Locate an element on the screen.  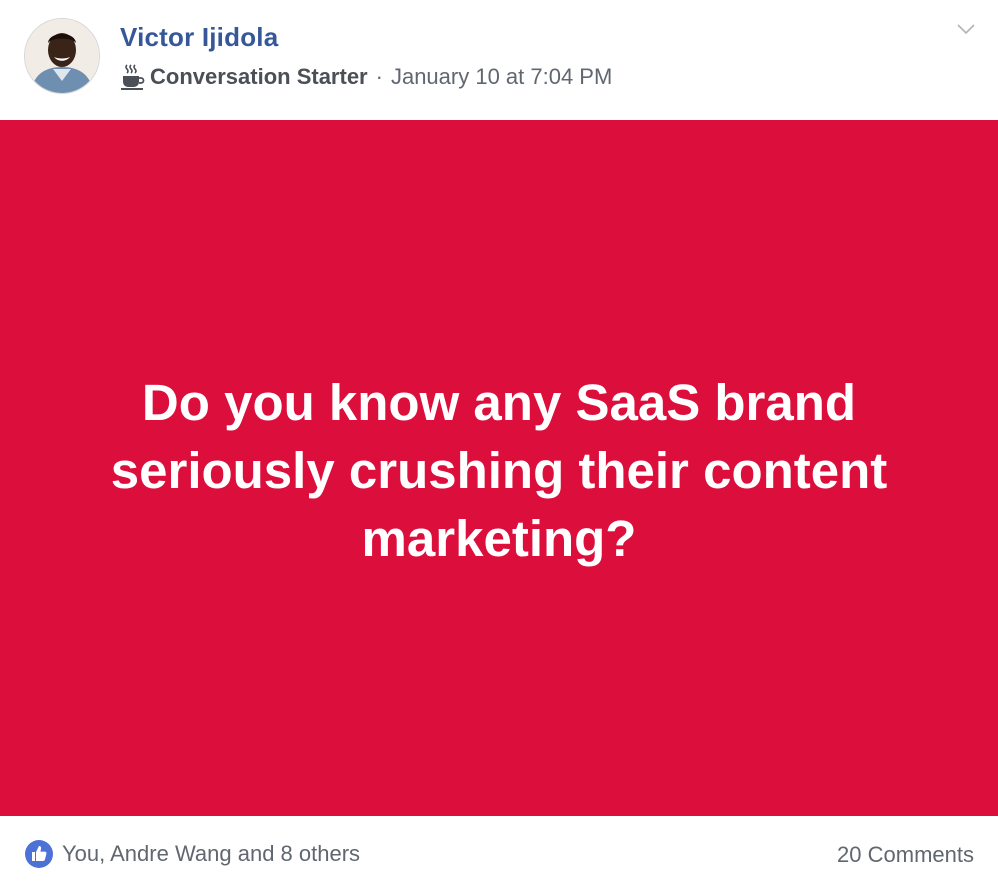
chevron-down-icon is located at coordinates (966, 29).